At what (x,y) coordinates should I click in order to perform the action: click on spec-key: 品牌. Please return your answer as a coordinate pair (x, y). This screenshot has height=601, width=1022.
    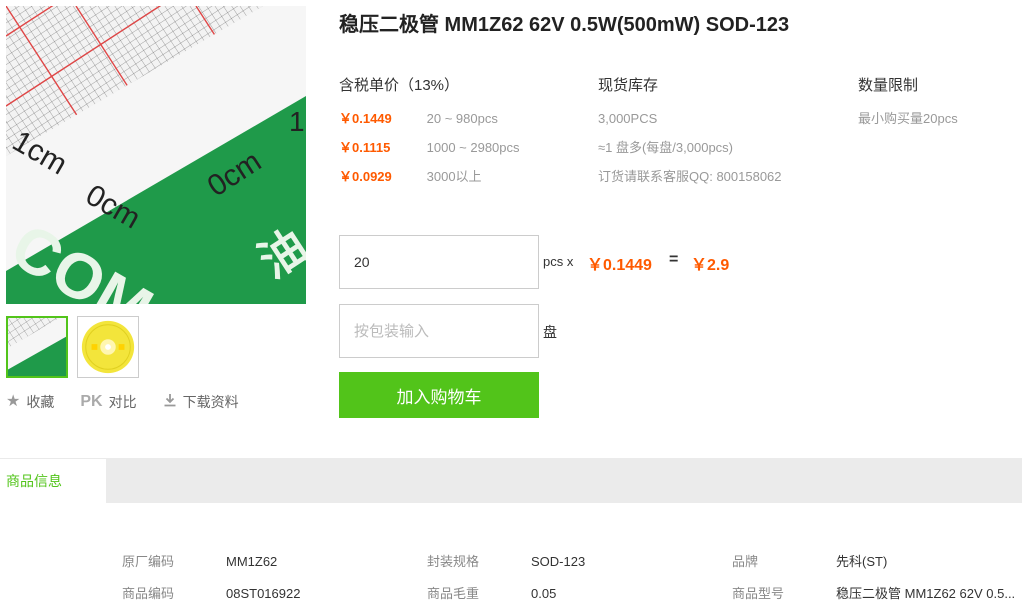
    Looking at the image, I should click on (745, 561).